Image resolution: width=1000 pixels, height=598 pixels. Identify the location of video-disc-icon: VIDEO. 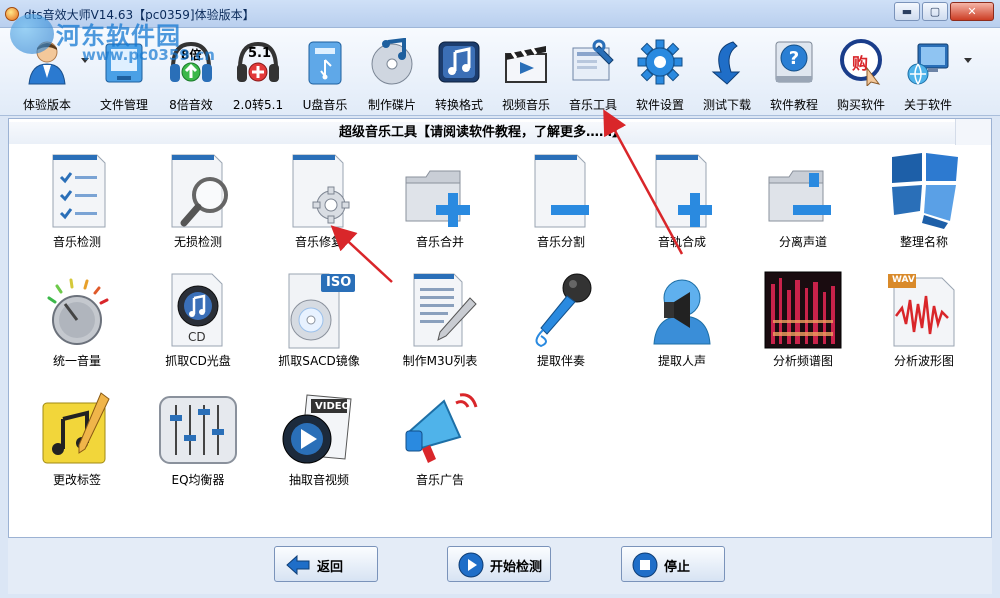
(319, 429).